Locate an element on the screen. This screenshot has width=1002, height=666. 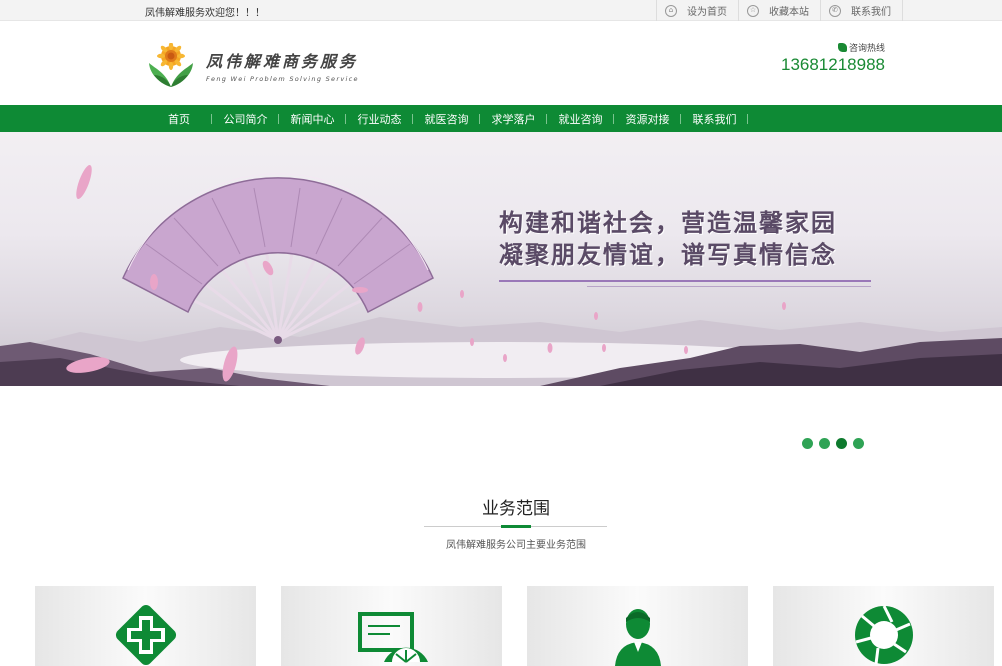
bookmark-label: 收藏本站 is located at coordinates (789, 12).